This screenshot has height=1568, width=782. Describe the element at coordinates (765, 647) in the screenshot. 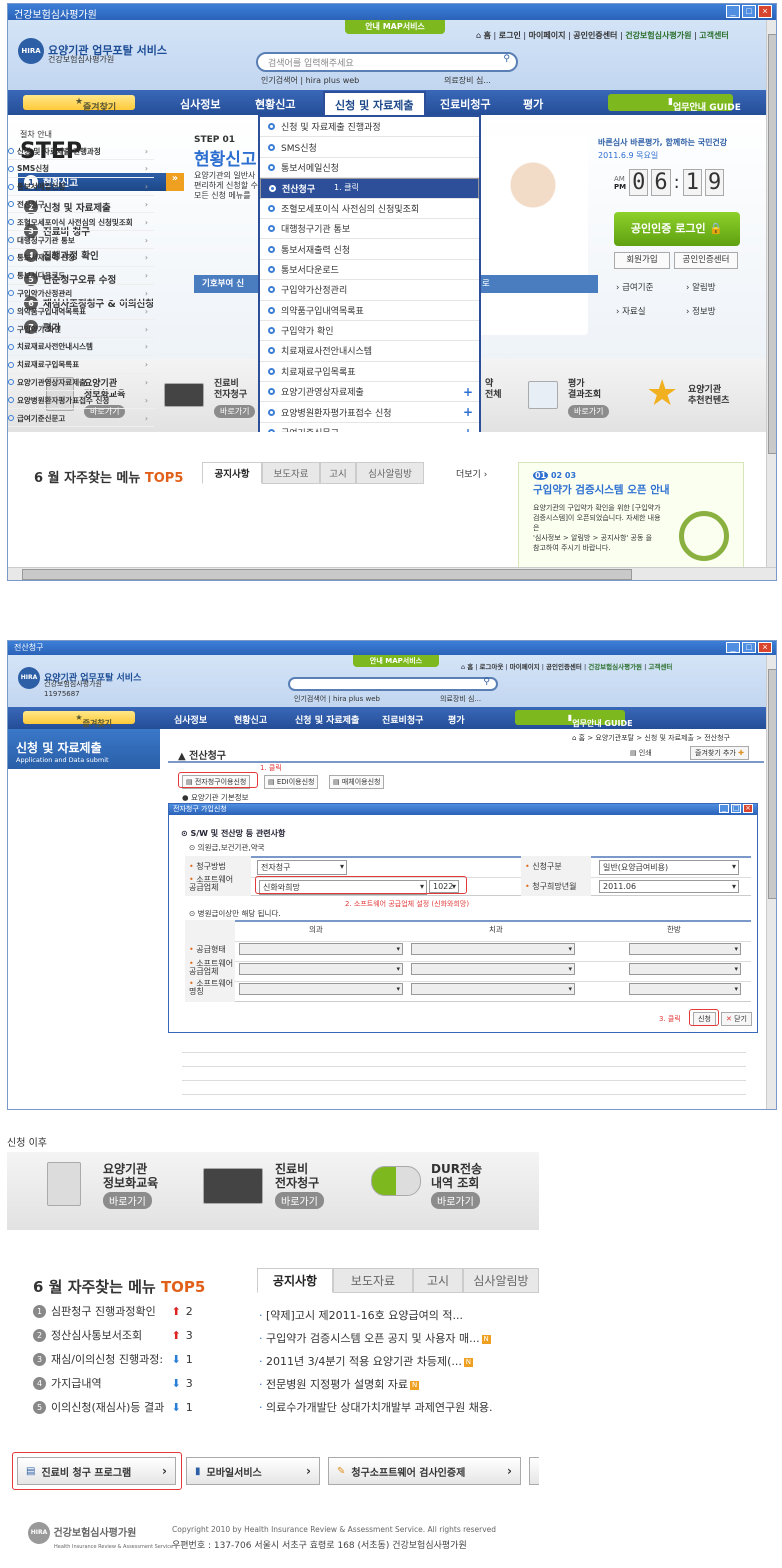

I see `close-button: ×` at that location.